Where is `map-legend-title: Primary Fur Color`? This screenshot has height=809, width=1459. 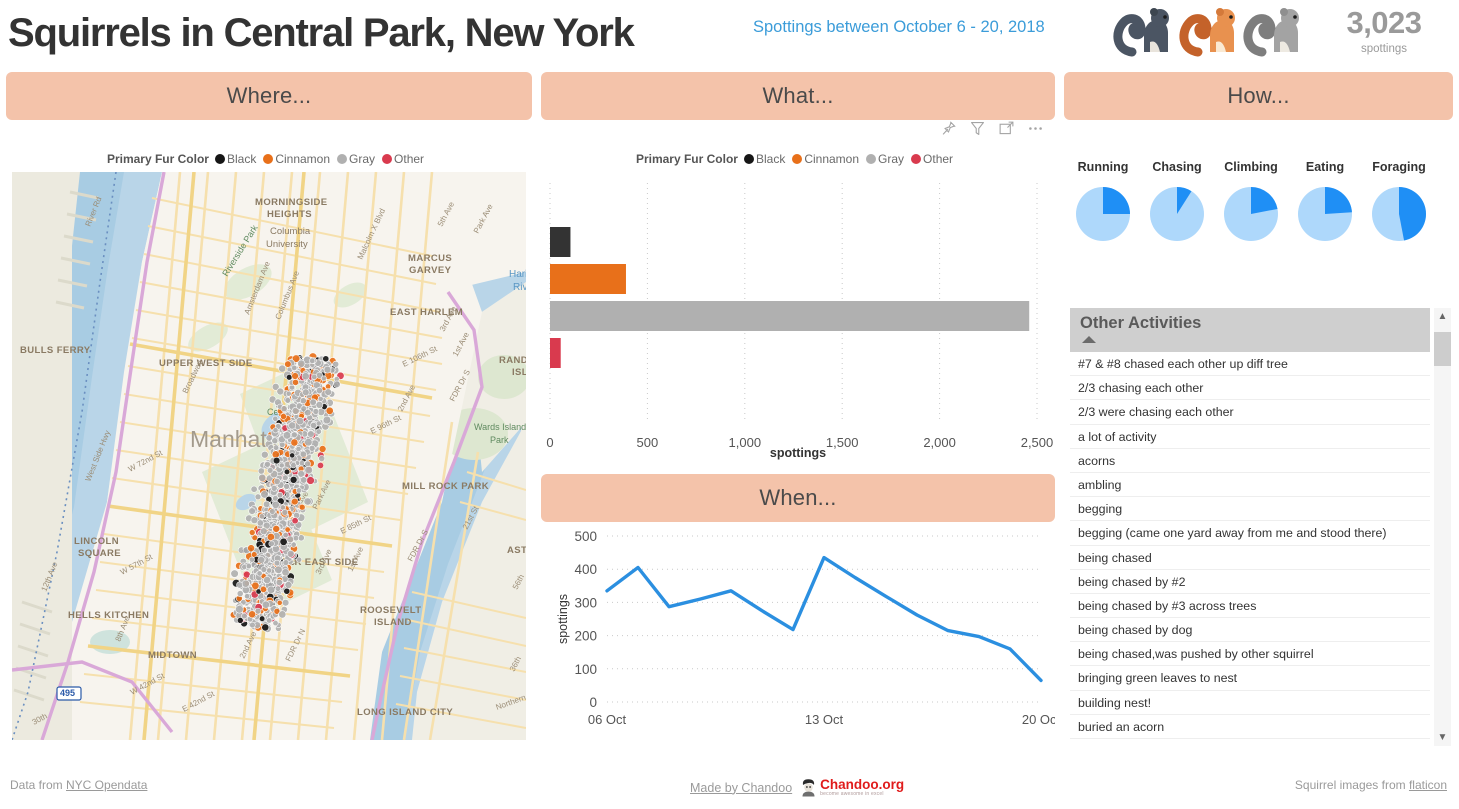 map-legend-title: Primary Fur Color is located at coordinates (157, 159).